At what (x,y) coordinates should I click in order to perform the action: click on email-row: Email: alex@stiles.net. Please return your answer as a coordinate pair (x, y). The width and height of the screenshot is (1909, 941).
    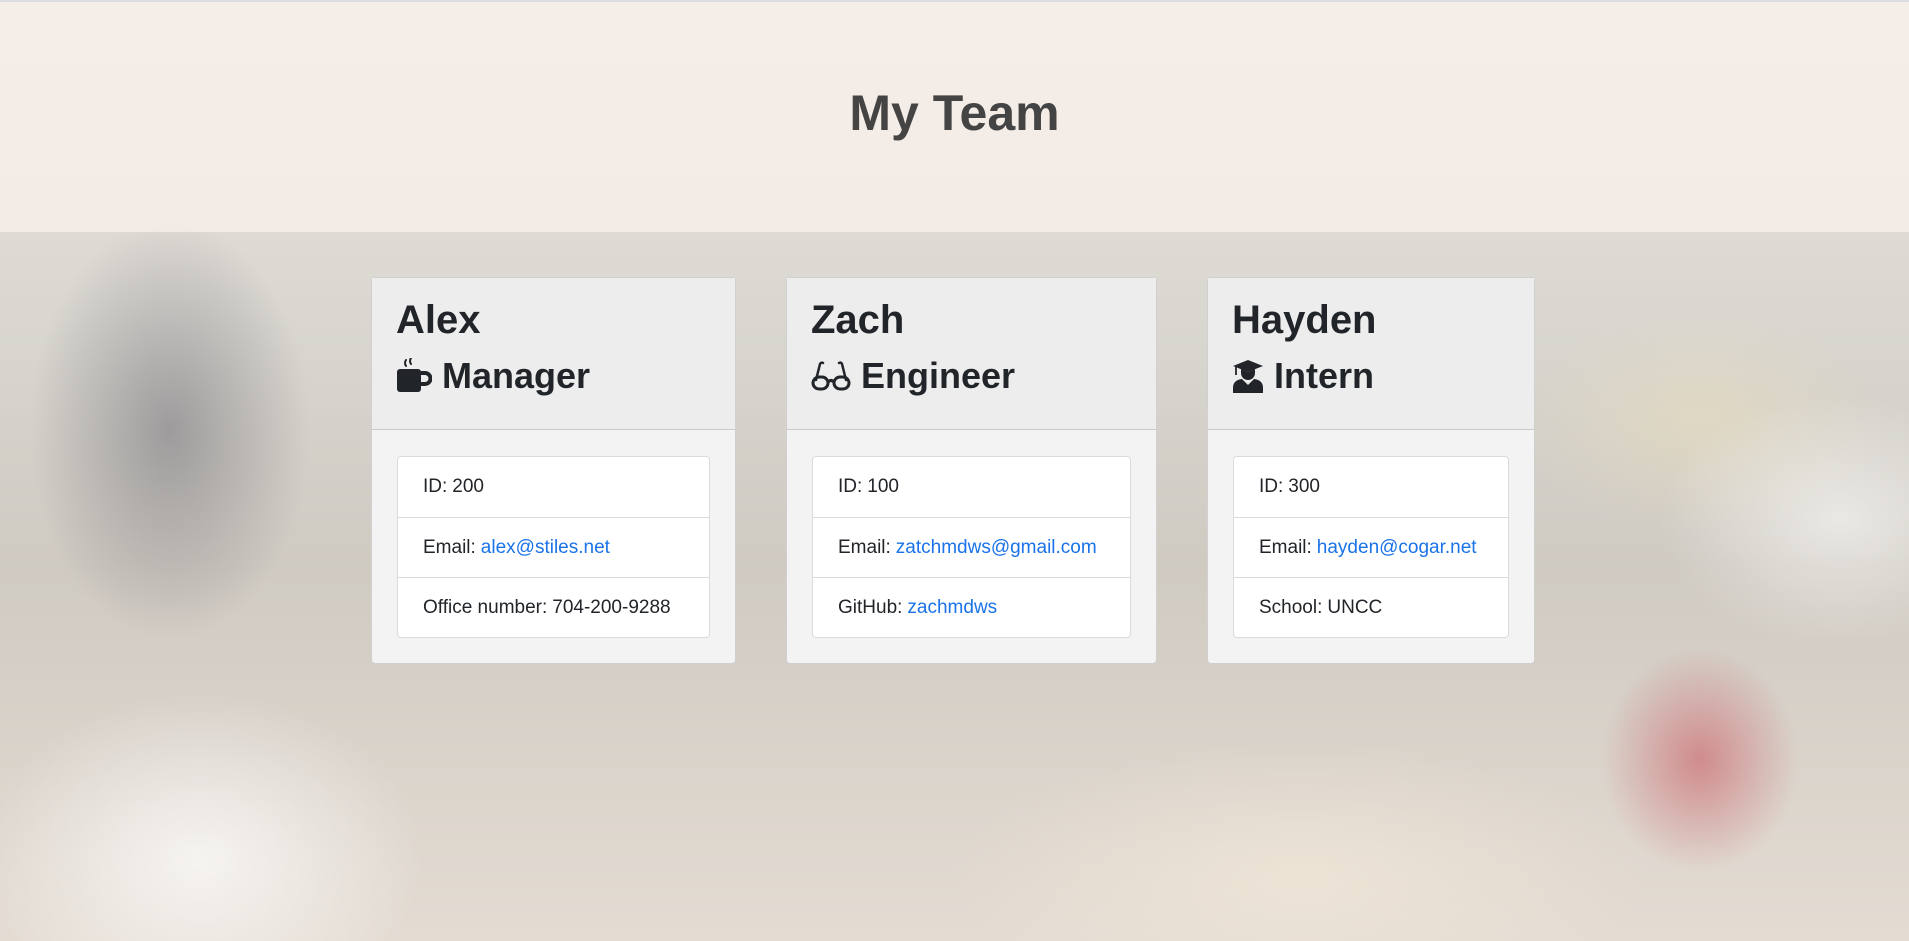
    Looking at the image, I should click on (553, 547).